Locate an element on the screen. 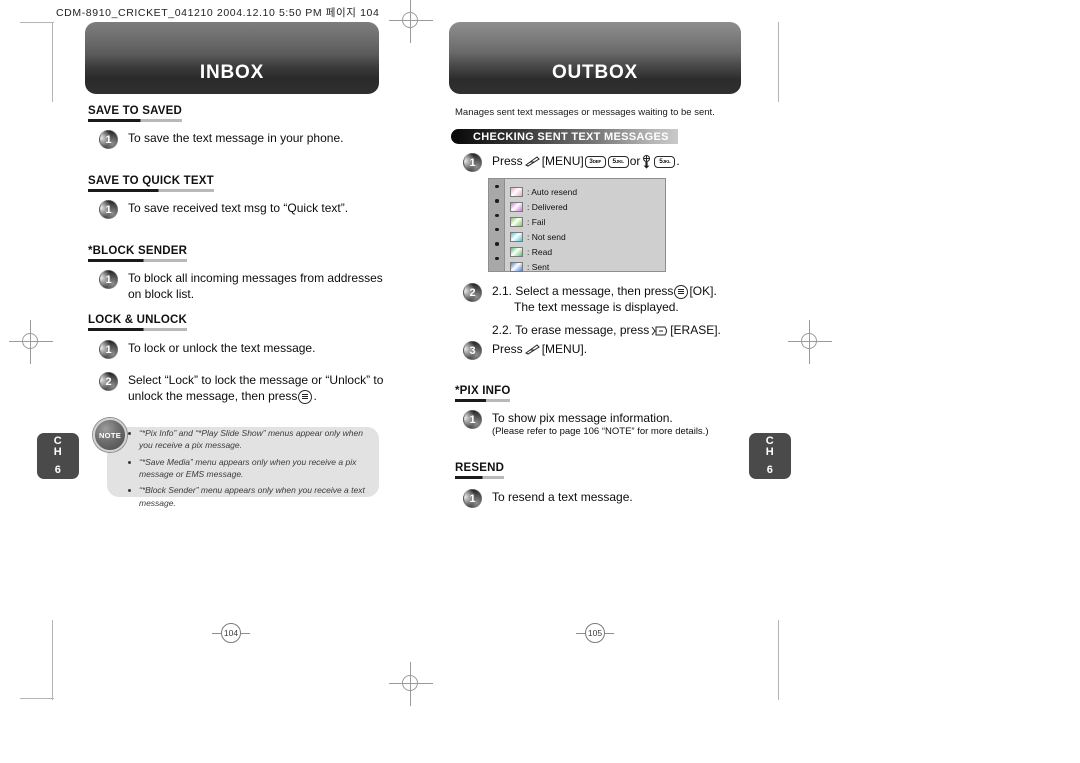 This screenshot has width=1080, height=763. heading-lock-unlock: LOCK & UNLOCK is located at coordinates (138, 322).